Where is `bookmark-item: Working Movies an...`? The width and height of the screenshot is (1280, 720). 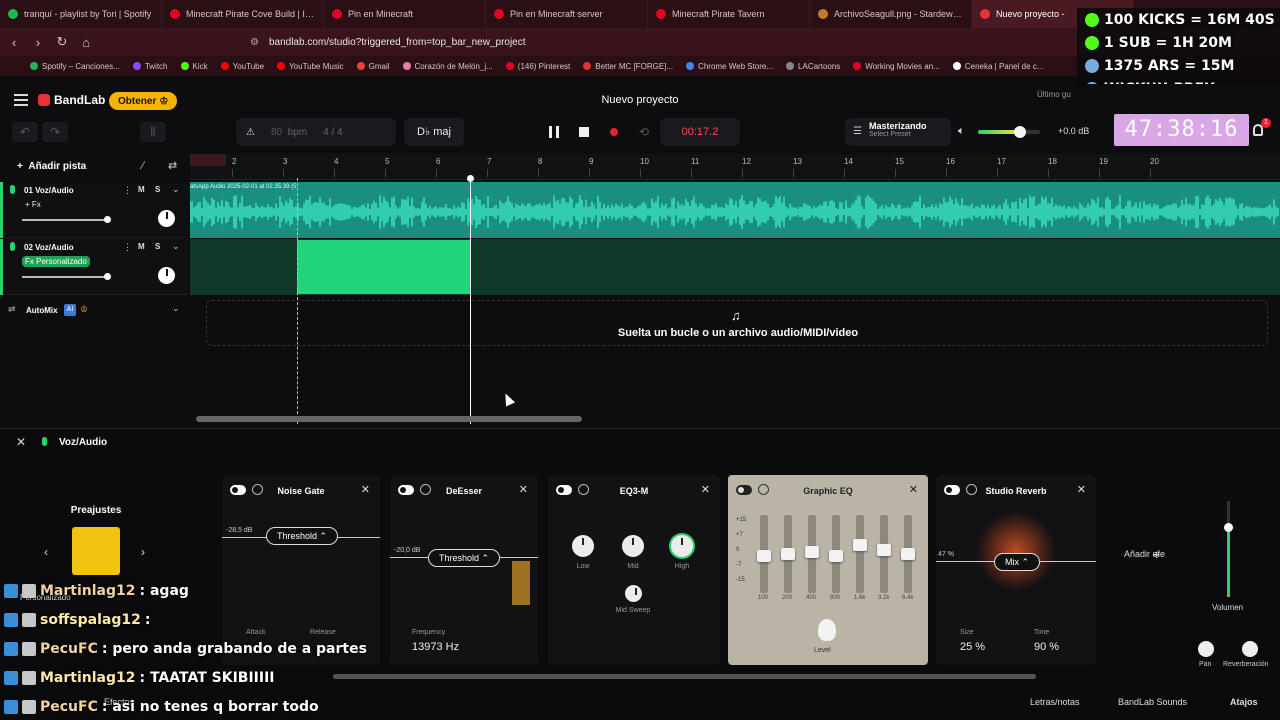 bookmark-item: Working Movies an... is located at coordinates (896, 66).